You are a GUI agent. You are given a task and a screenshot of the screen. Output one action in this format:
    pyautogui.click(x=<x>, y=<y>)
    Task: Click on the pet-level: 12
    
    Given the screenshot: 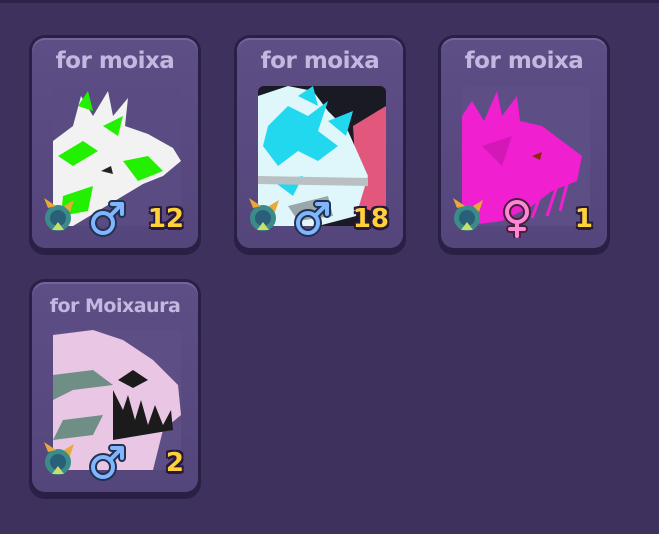 What is the action you would take?
    pyautogui.click(x=165, y=219)
    